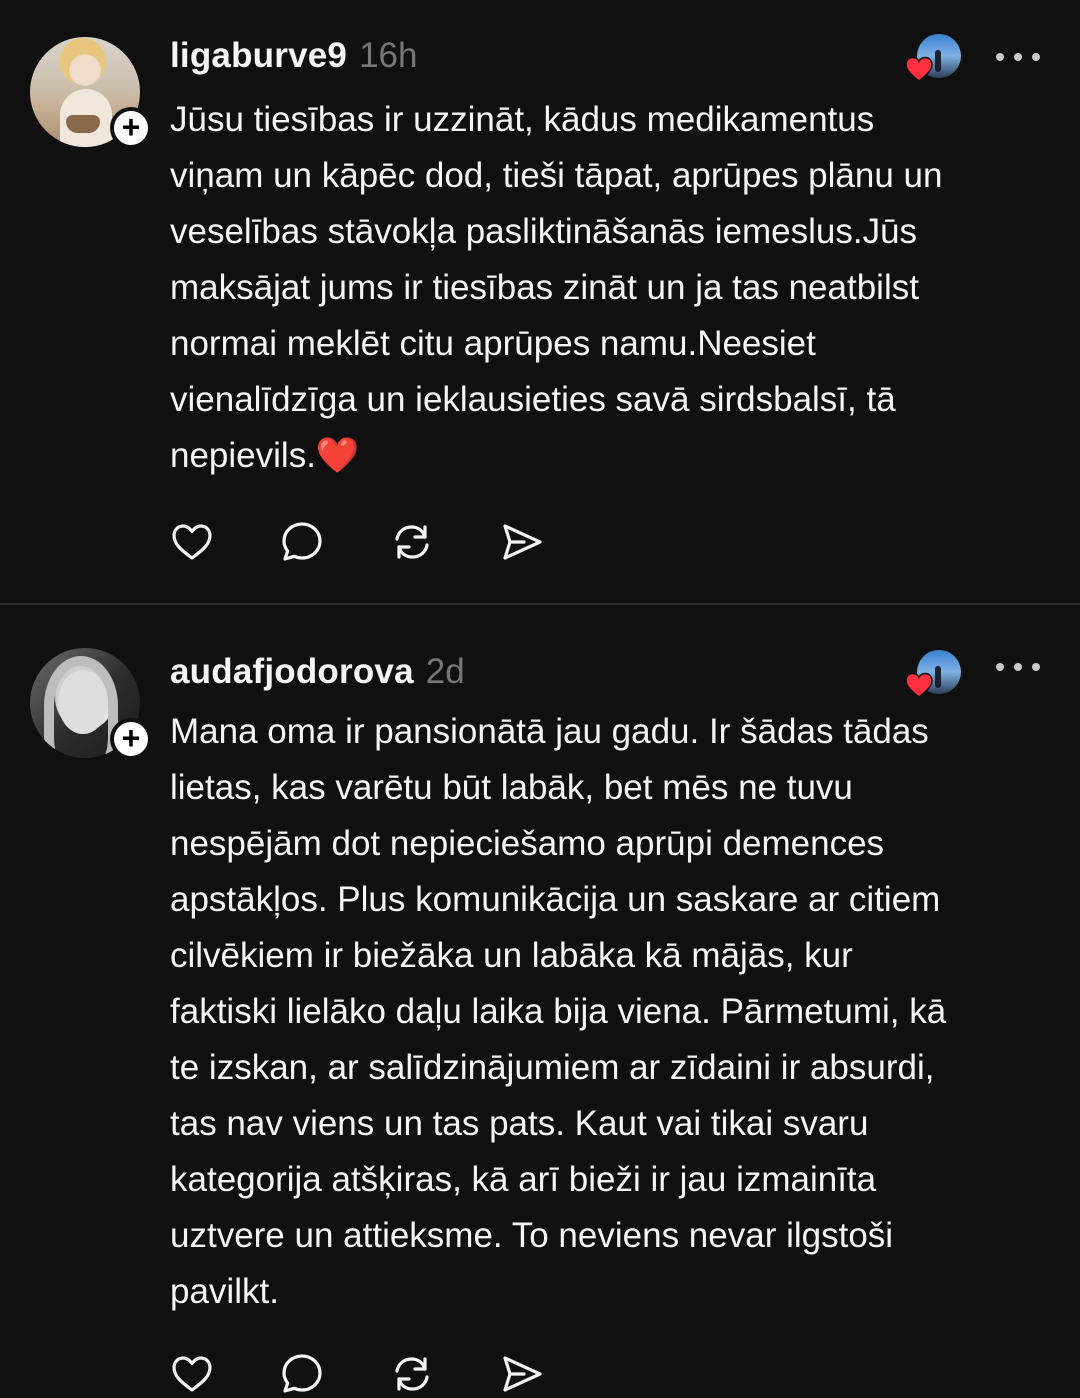 The image size is (1080, 1398). What do you see at coordinates (540, 604) in the screenshot?
I see `thread-divider` at bounding box center [540, 604].